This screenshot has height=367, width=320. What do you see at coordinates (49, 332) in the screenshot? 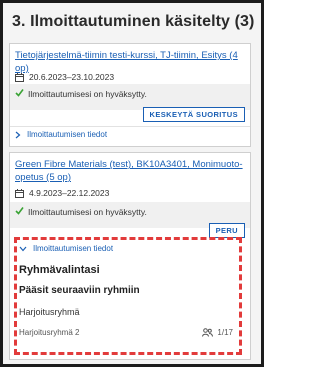
I see `group-name: Harjoitusryhmä 2` at bounding box center [49, 332].